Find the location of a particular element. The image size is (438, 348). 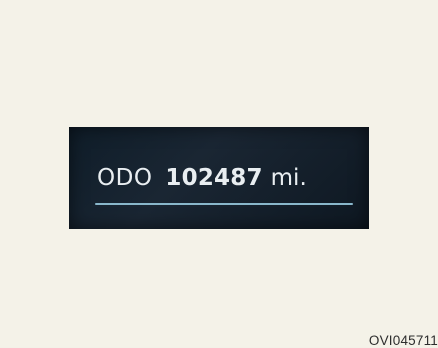

odometer-readout: ODO 102487 mi. is located at coordinates (202, 178).